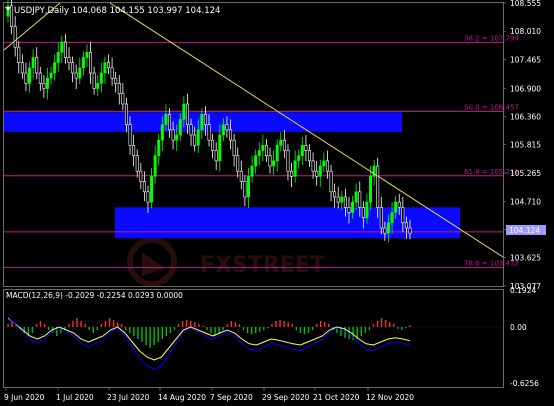 This screenshot has height=406, width=554. What do you see at coordinates (182, 397) in the screenshot?
I see `time-axis-label: 14 Aug 2020` at bounding box center [182, 397].